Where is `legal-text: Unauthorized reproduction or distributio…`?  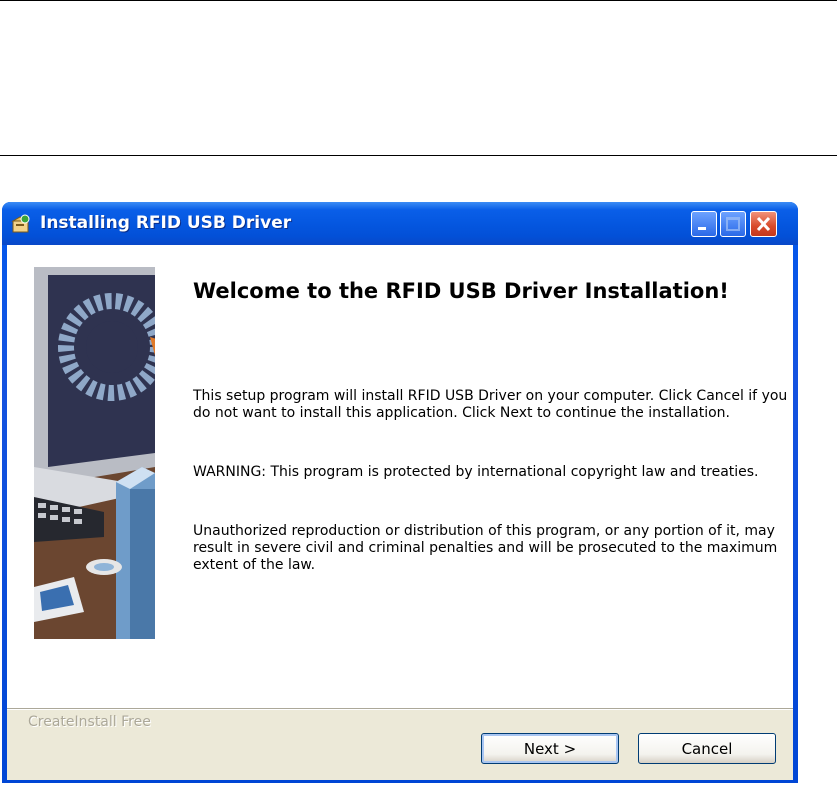
legal-text: Unauthorized reproduction or distributio… is located at coordinates (485, 548).